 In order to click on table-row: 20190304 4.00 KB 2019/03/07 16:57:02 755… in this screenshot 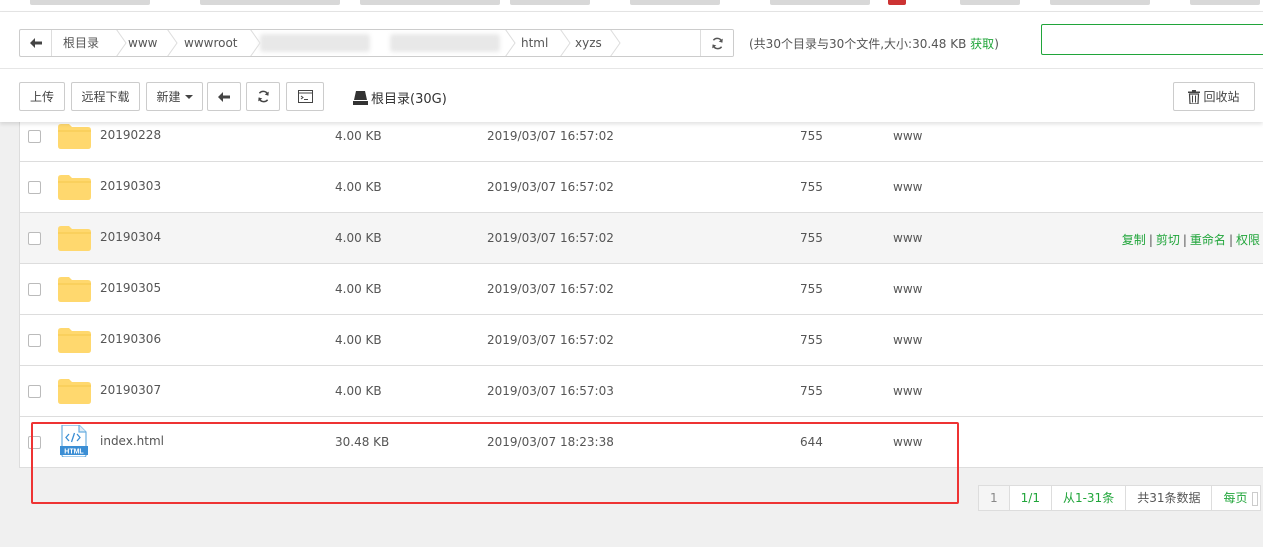, I will do `click(641, 238)`.